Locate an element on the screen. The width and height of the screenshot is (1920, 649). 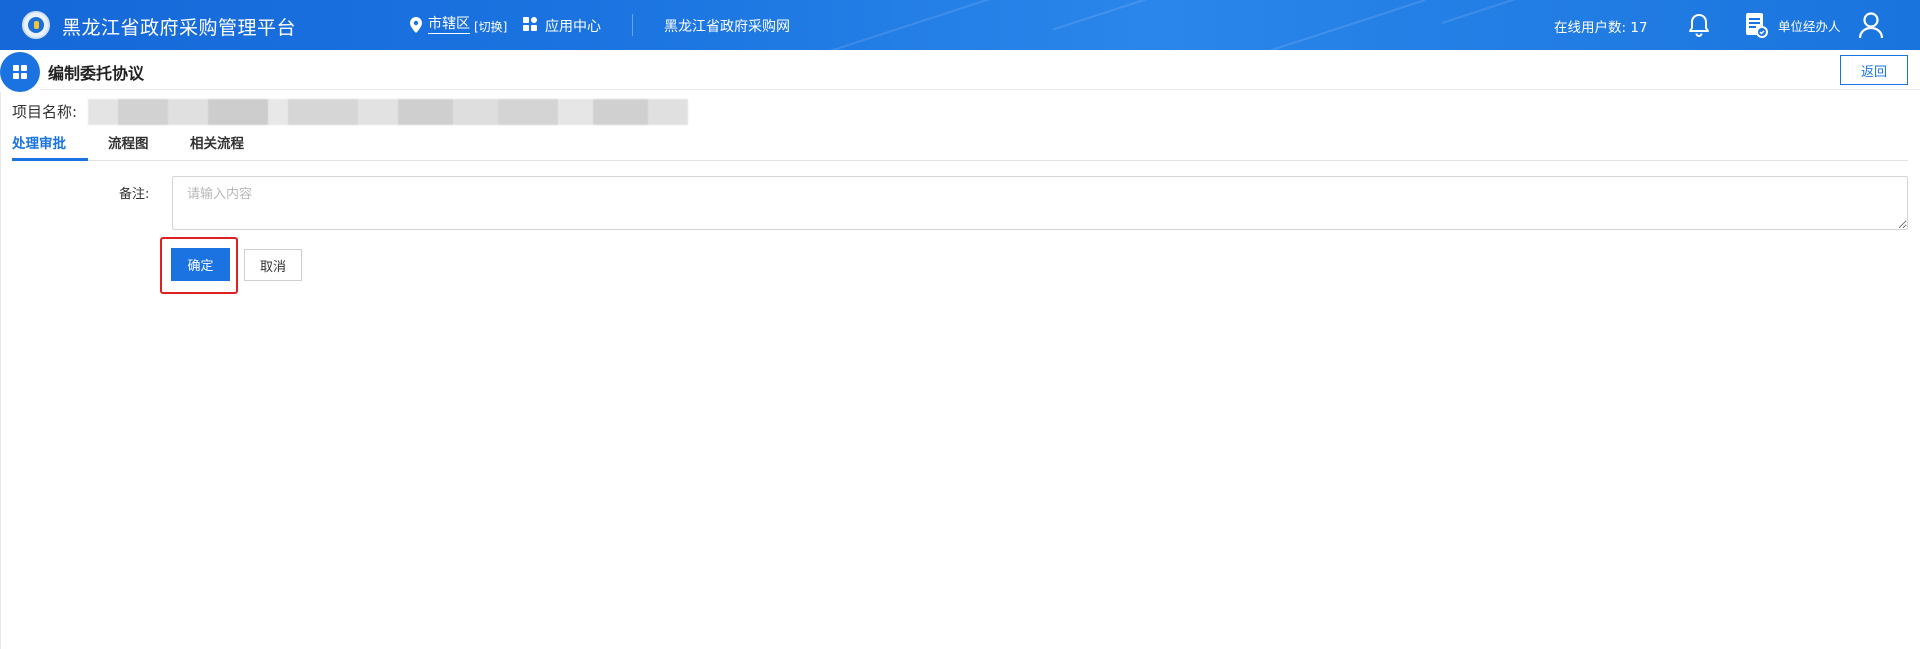
bell-icon is located at coordinates (1699, 25).